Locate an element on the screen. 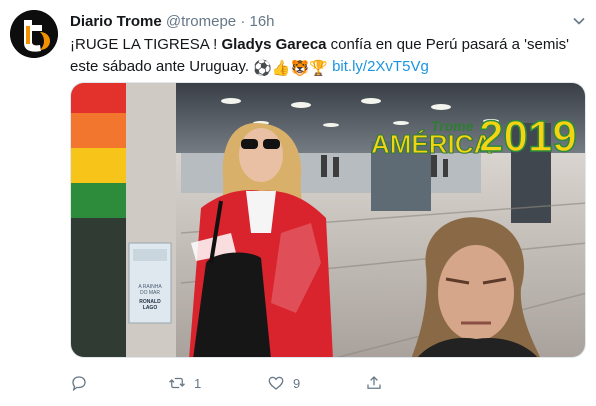 This screenshot has height=406, width=596. handle: @tromepe is located at coordinates (201, 21).